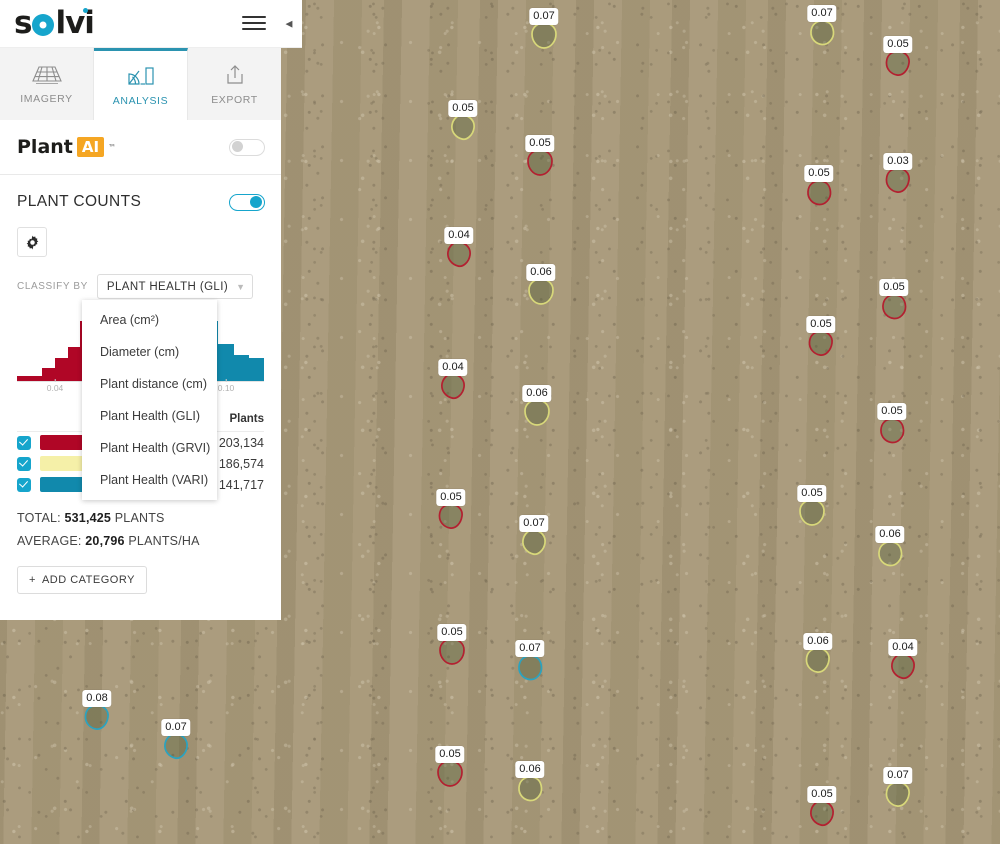 The image size is (1000, 844). Describe the element at coordinates (45, 147) in the screenshot. I see `plant-ai-name: Plant` at that location.